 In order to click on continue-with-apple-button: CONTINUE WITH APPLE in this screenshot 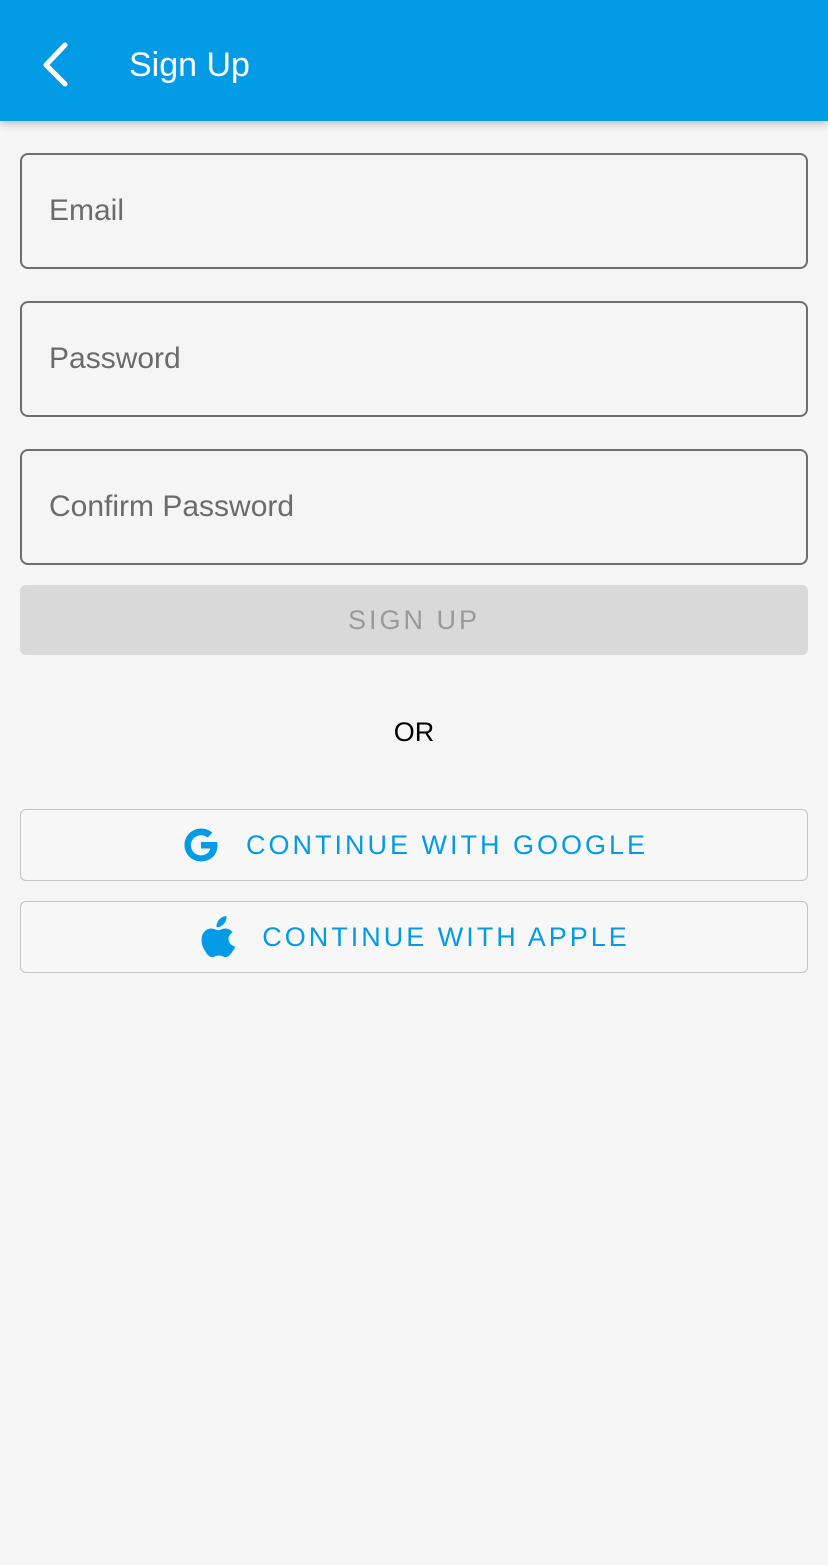, I will do `click(414, 937)`.